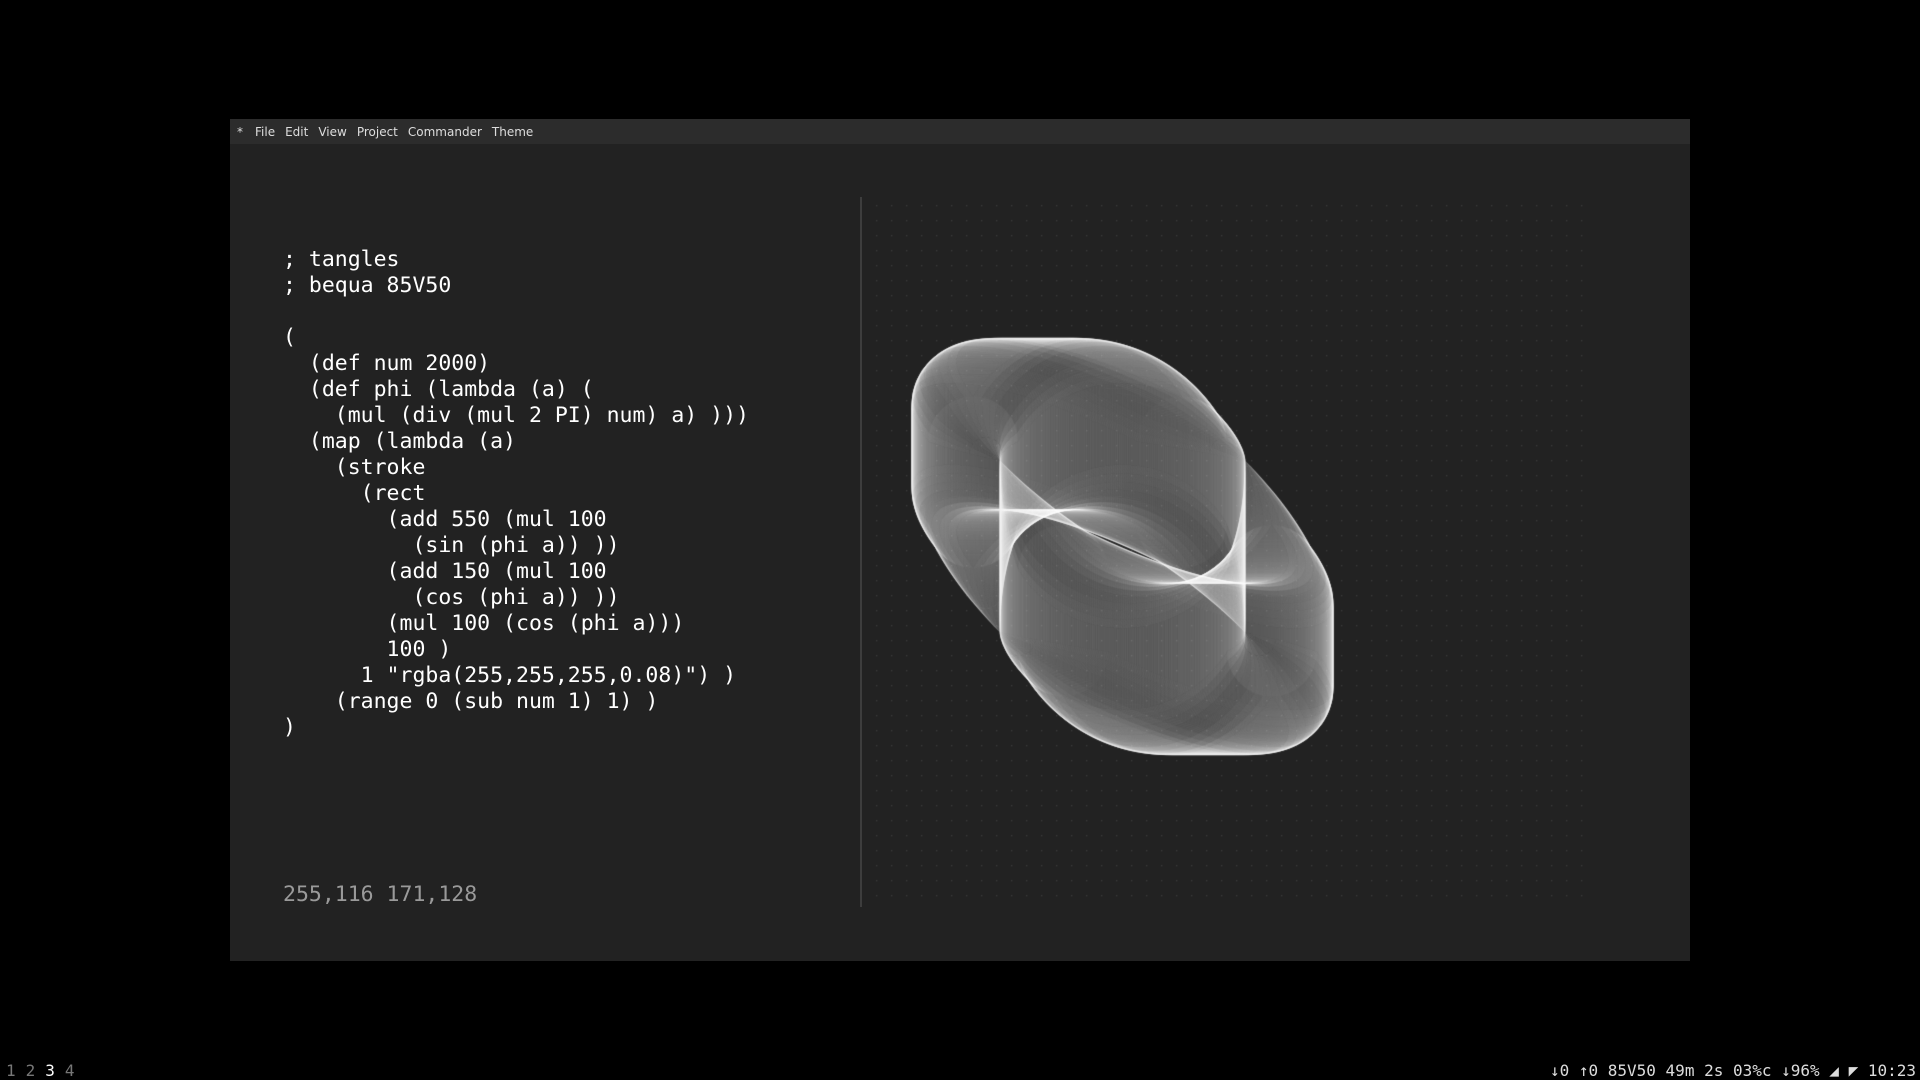  What do you see at coordinates (296, 132) in the screenshot?
I see `menu-edit: Edit` at bounding box center [296, 132].